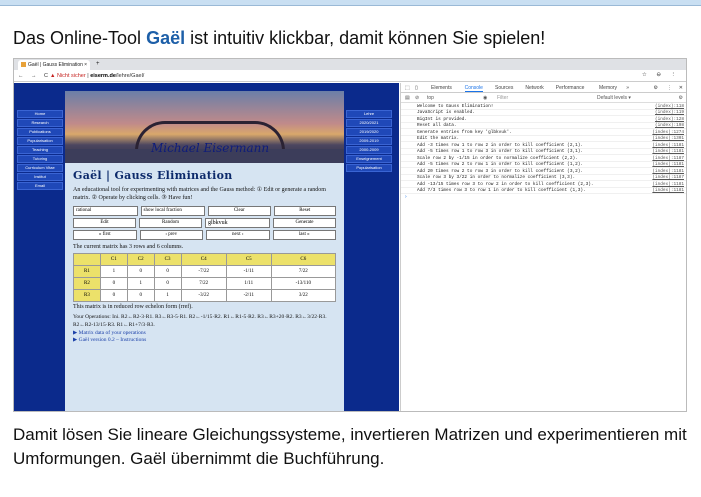  I want to click on new-tab-icon: +, so click(98, 64).